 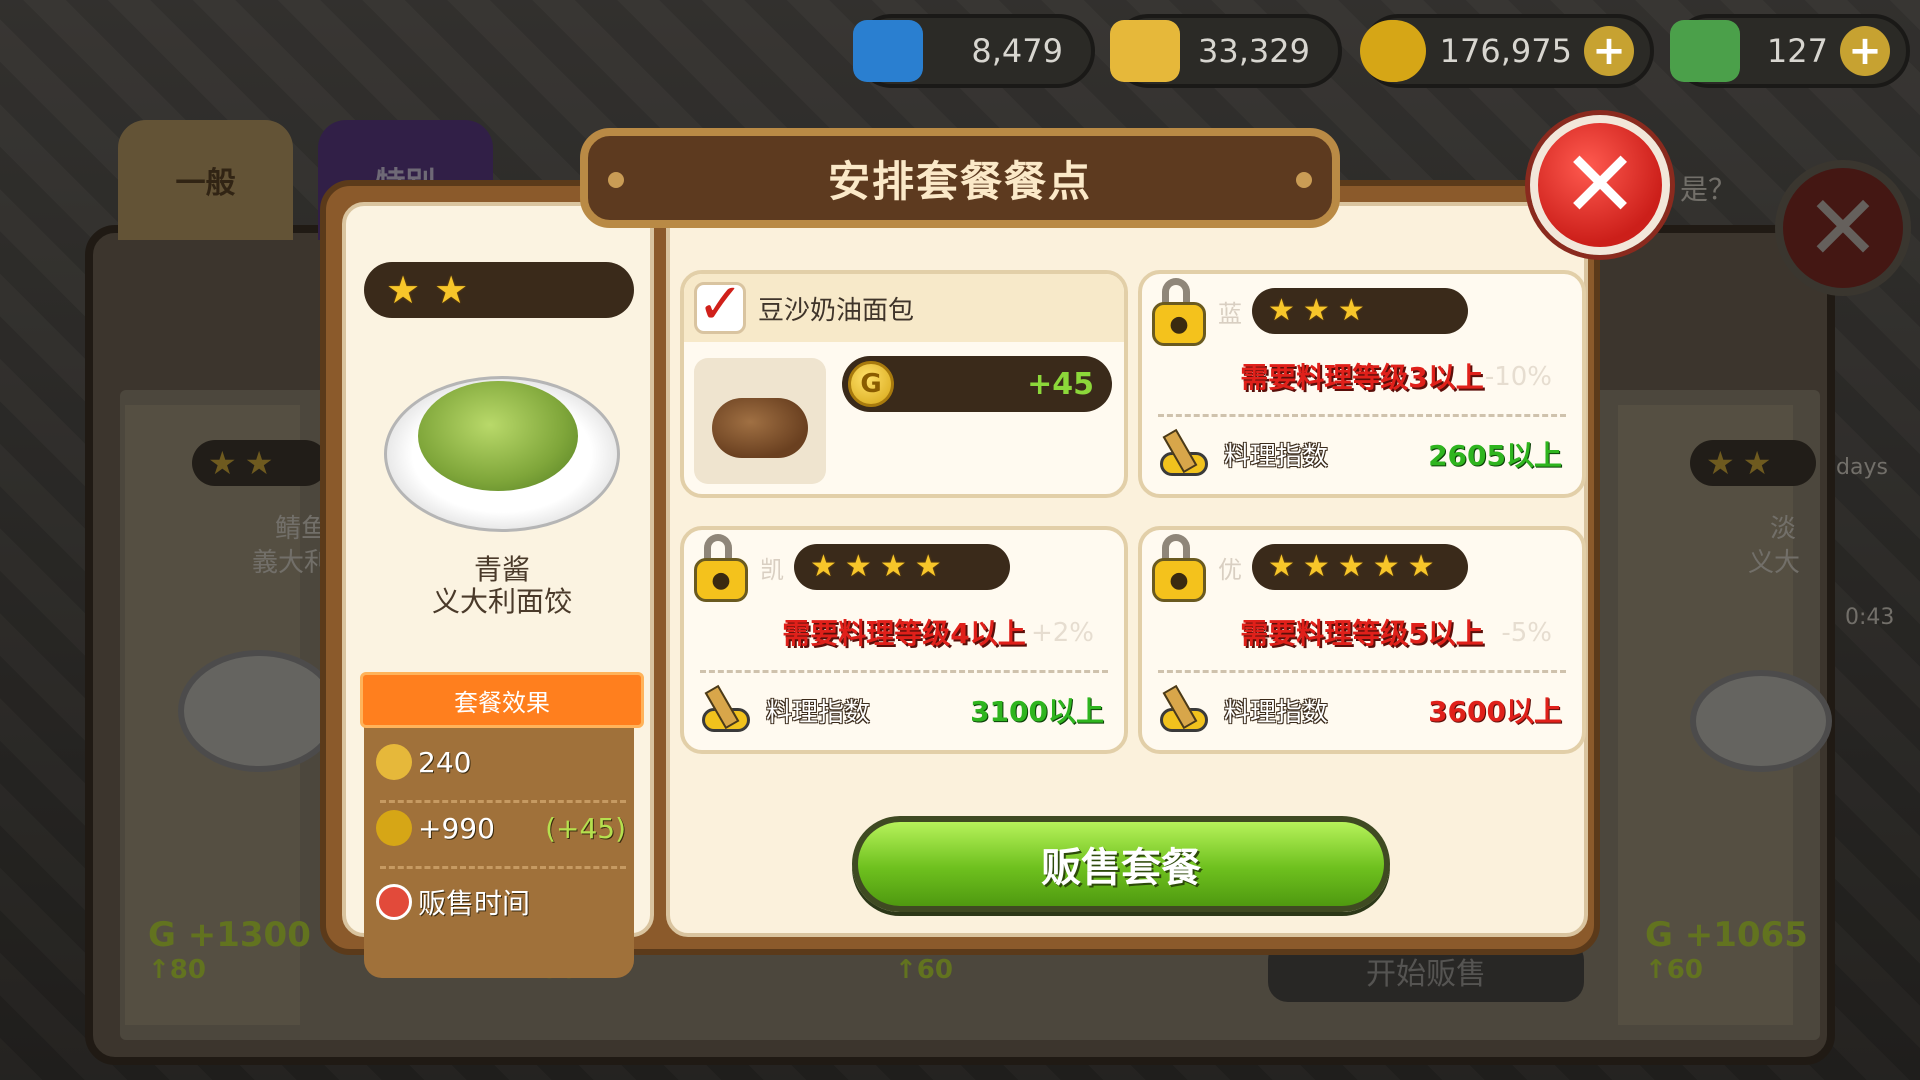 I want to click on slot-faded-name: 凯, so click(x=772, y=570).